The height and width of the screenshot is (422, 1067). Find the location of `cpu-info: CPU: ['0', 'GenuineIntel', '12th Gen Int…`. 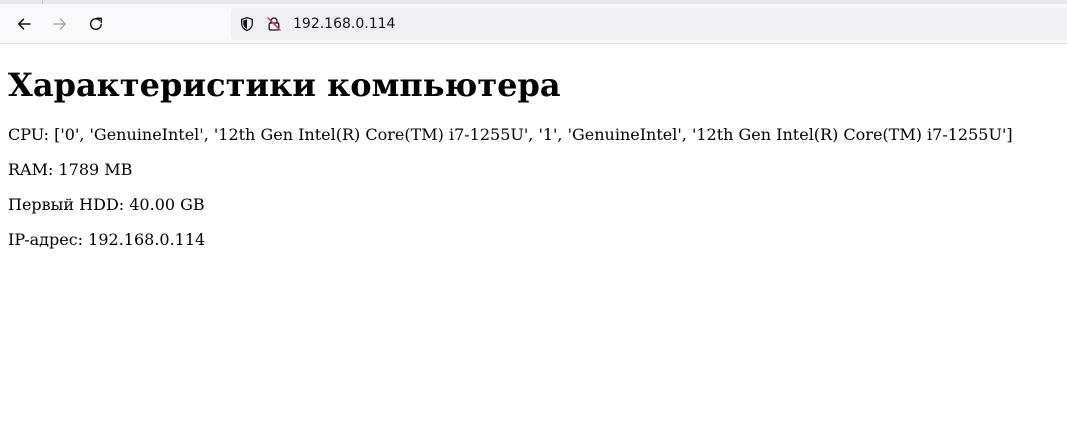

cpu-info: CPU: ['0', 'GenuineIntel', '12th Gen Int… is located at coordinates (510, 134).